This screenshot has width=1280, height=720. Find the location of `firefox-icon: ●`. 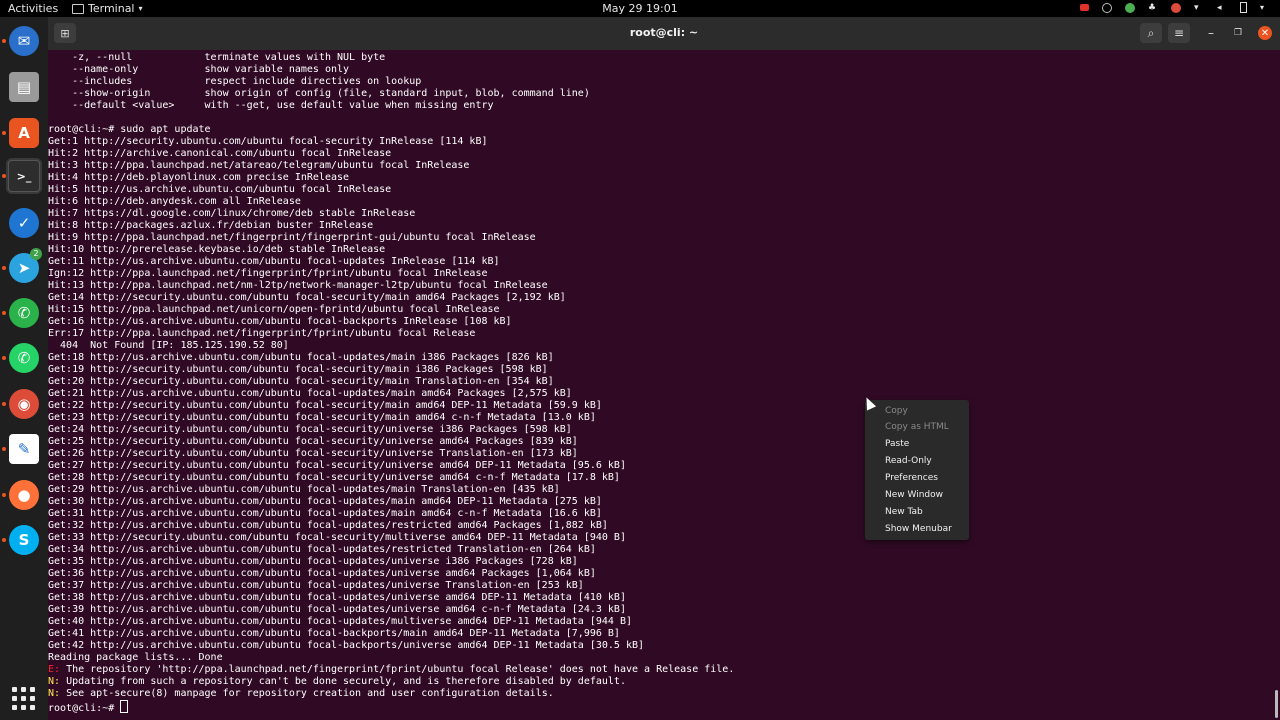

firefox-icon: ● is located at coordinates (24, 495).